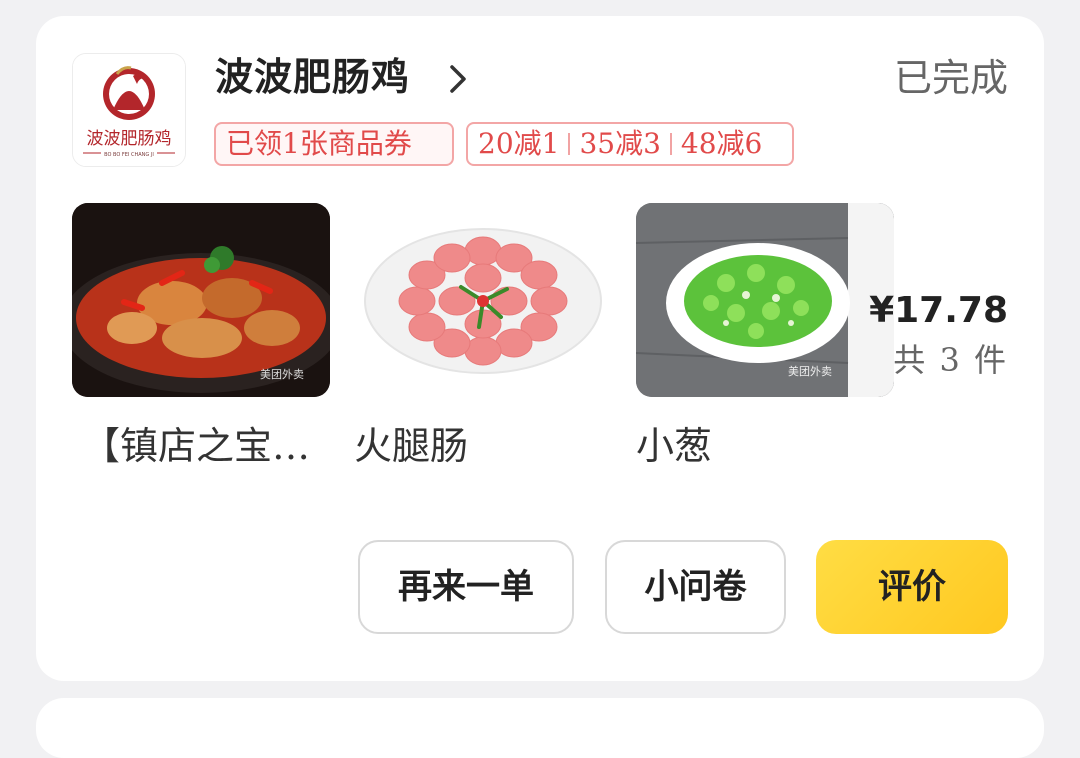 The image size is (1080, 758). Describe the element at coordinates (938, 310) in the screenshot. I see `order-total-price: ¥17.78` at that location.